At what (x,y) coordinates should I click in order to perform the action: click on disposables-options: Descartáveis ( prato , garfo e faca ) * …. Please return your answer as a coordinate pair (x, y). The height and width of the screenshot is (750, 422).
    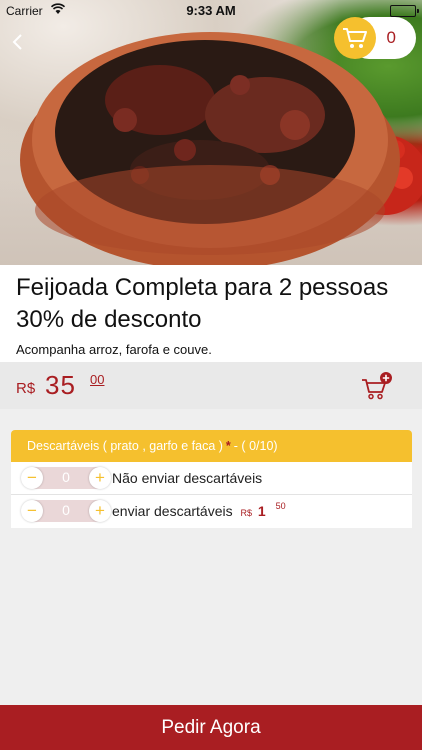
    Looking at the image, I should click on (211, 479).